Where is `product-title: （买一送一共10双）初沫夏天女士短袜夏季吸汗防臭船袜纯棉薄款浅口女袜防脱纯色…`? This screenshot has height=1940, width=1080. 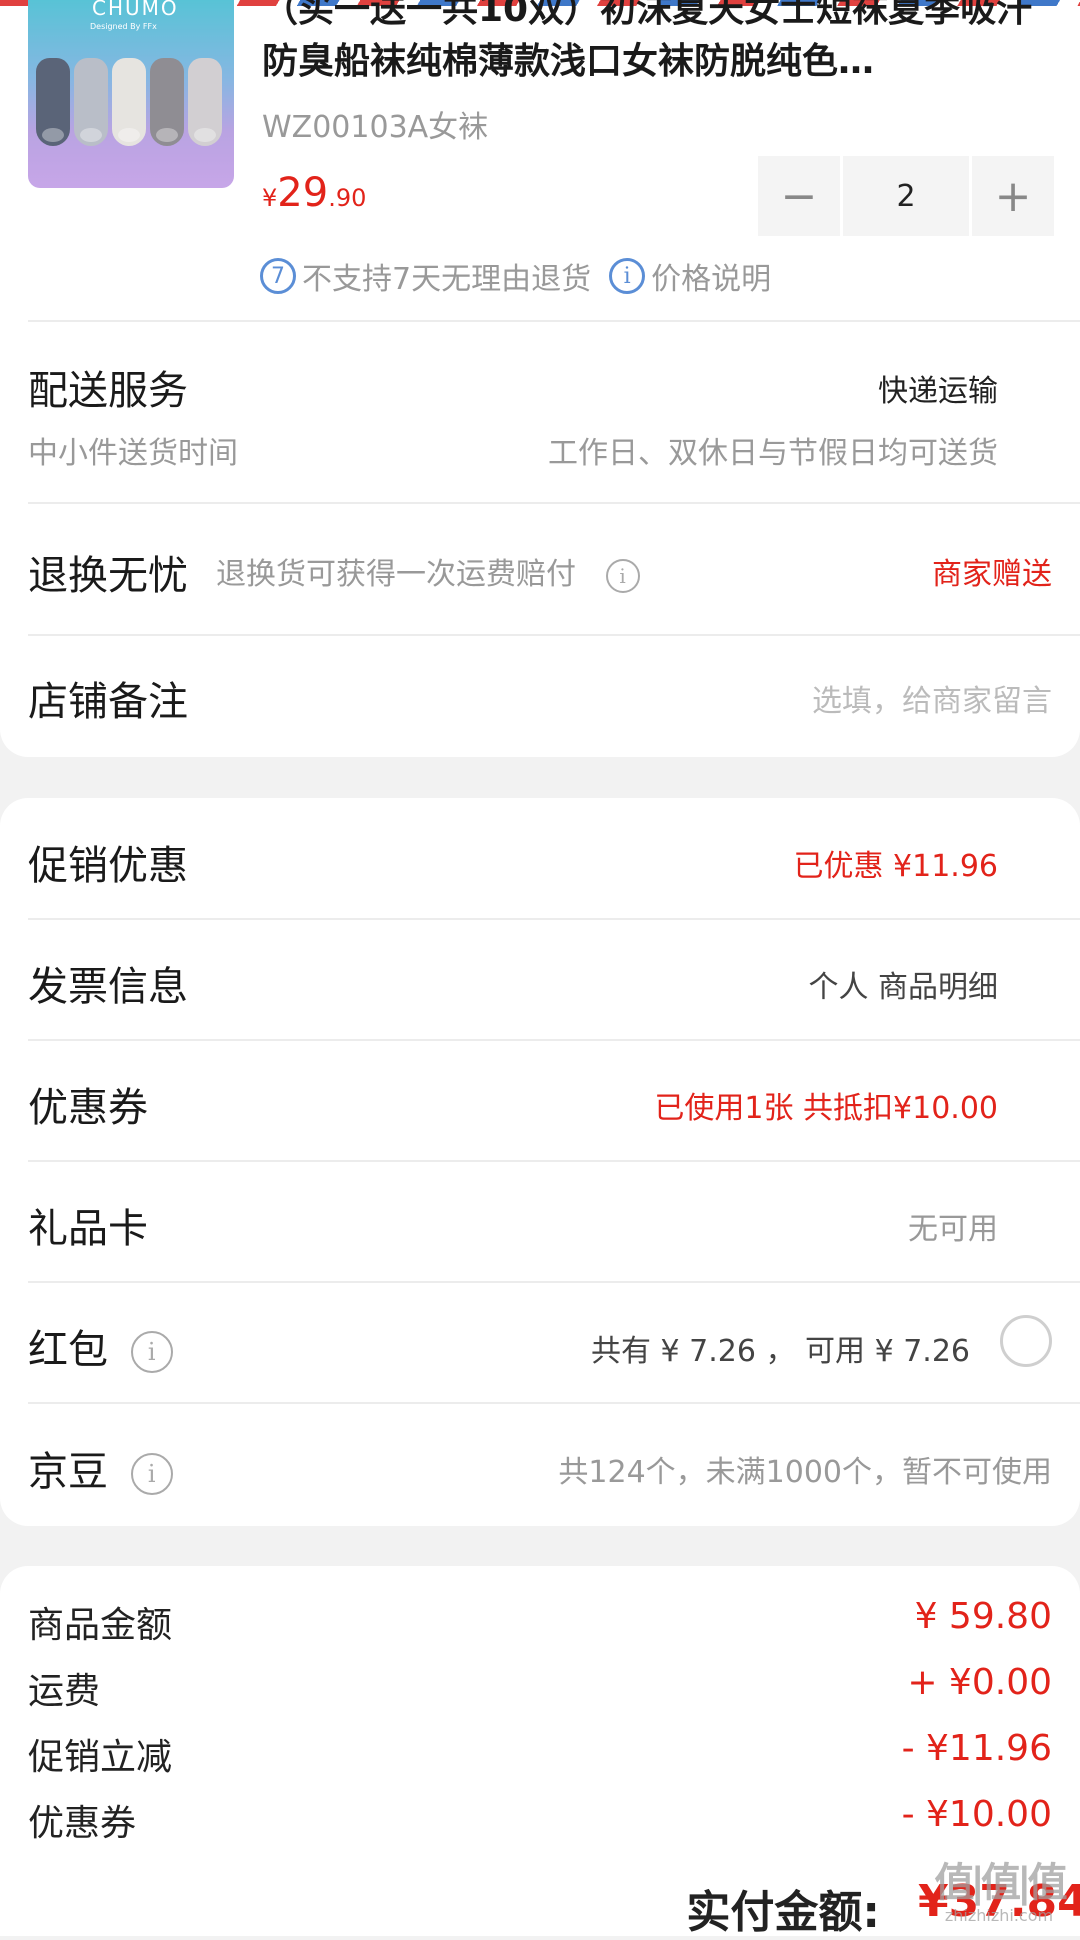
product-title: （买一送一共10双）初沫夏天女士短袜夏季吸汗防臭船袜纯棉薄款浅口女袜防脱纯色… is located at coordinates (657, 44).